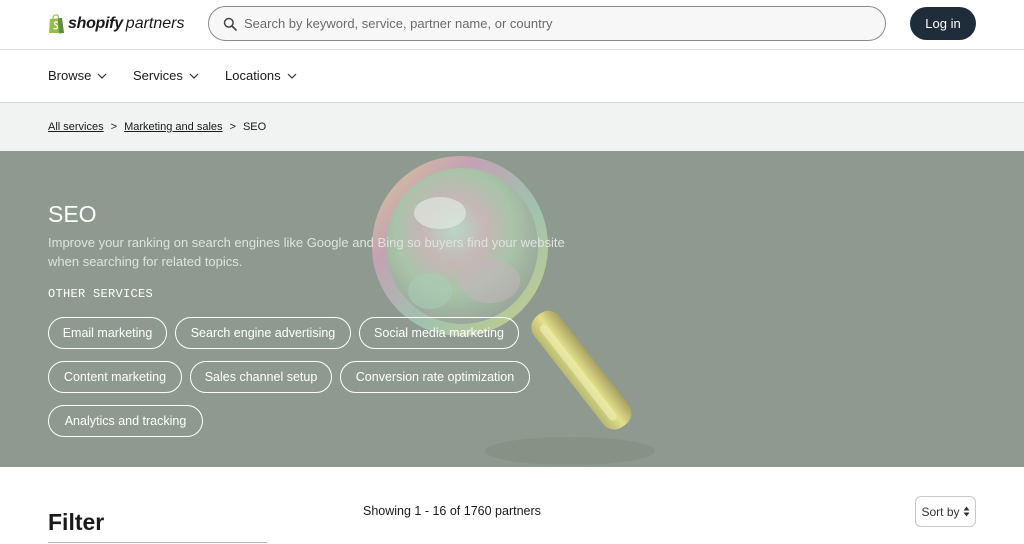 The image size is (1024, 544). I want to click on page-title: SEO, so click(72, 214).